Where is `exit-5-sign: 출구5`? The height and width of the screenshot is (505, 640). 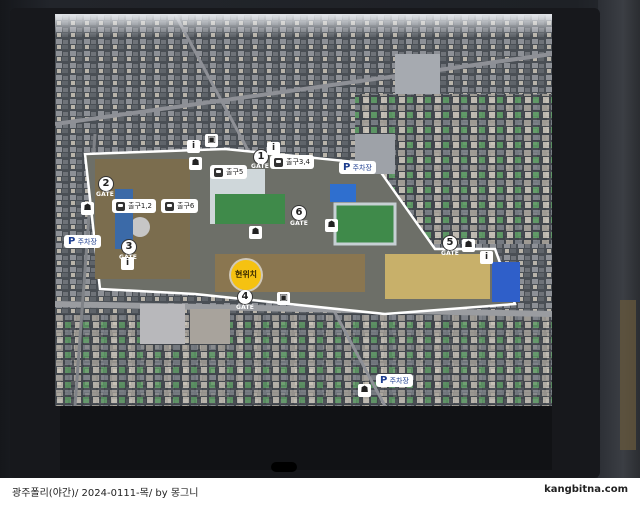
exit-5-sign: 출구5 is located at coordinates (229, 172).